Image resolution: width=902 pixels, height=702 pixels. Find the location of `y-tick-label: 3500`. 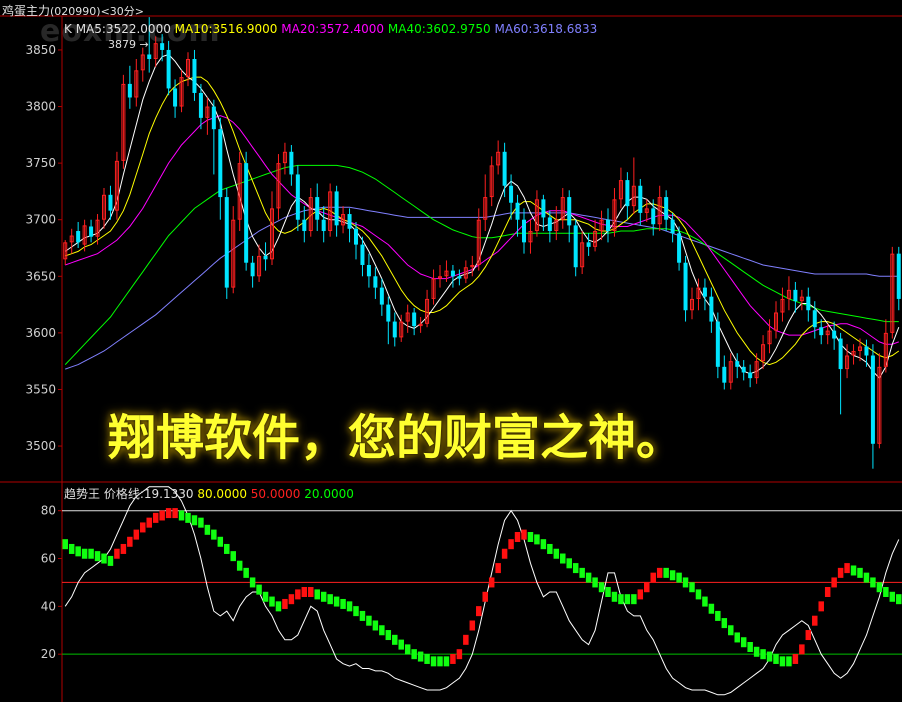

y-tick-label: 3500 is located at coordinates (40, 446).